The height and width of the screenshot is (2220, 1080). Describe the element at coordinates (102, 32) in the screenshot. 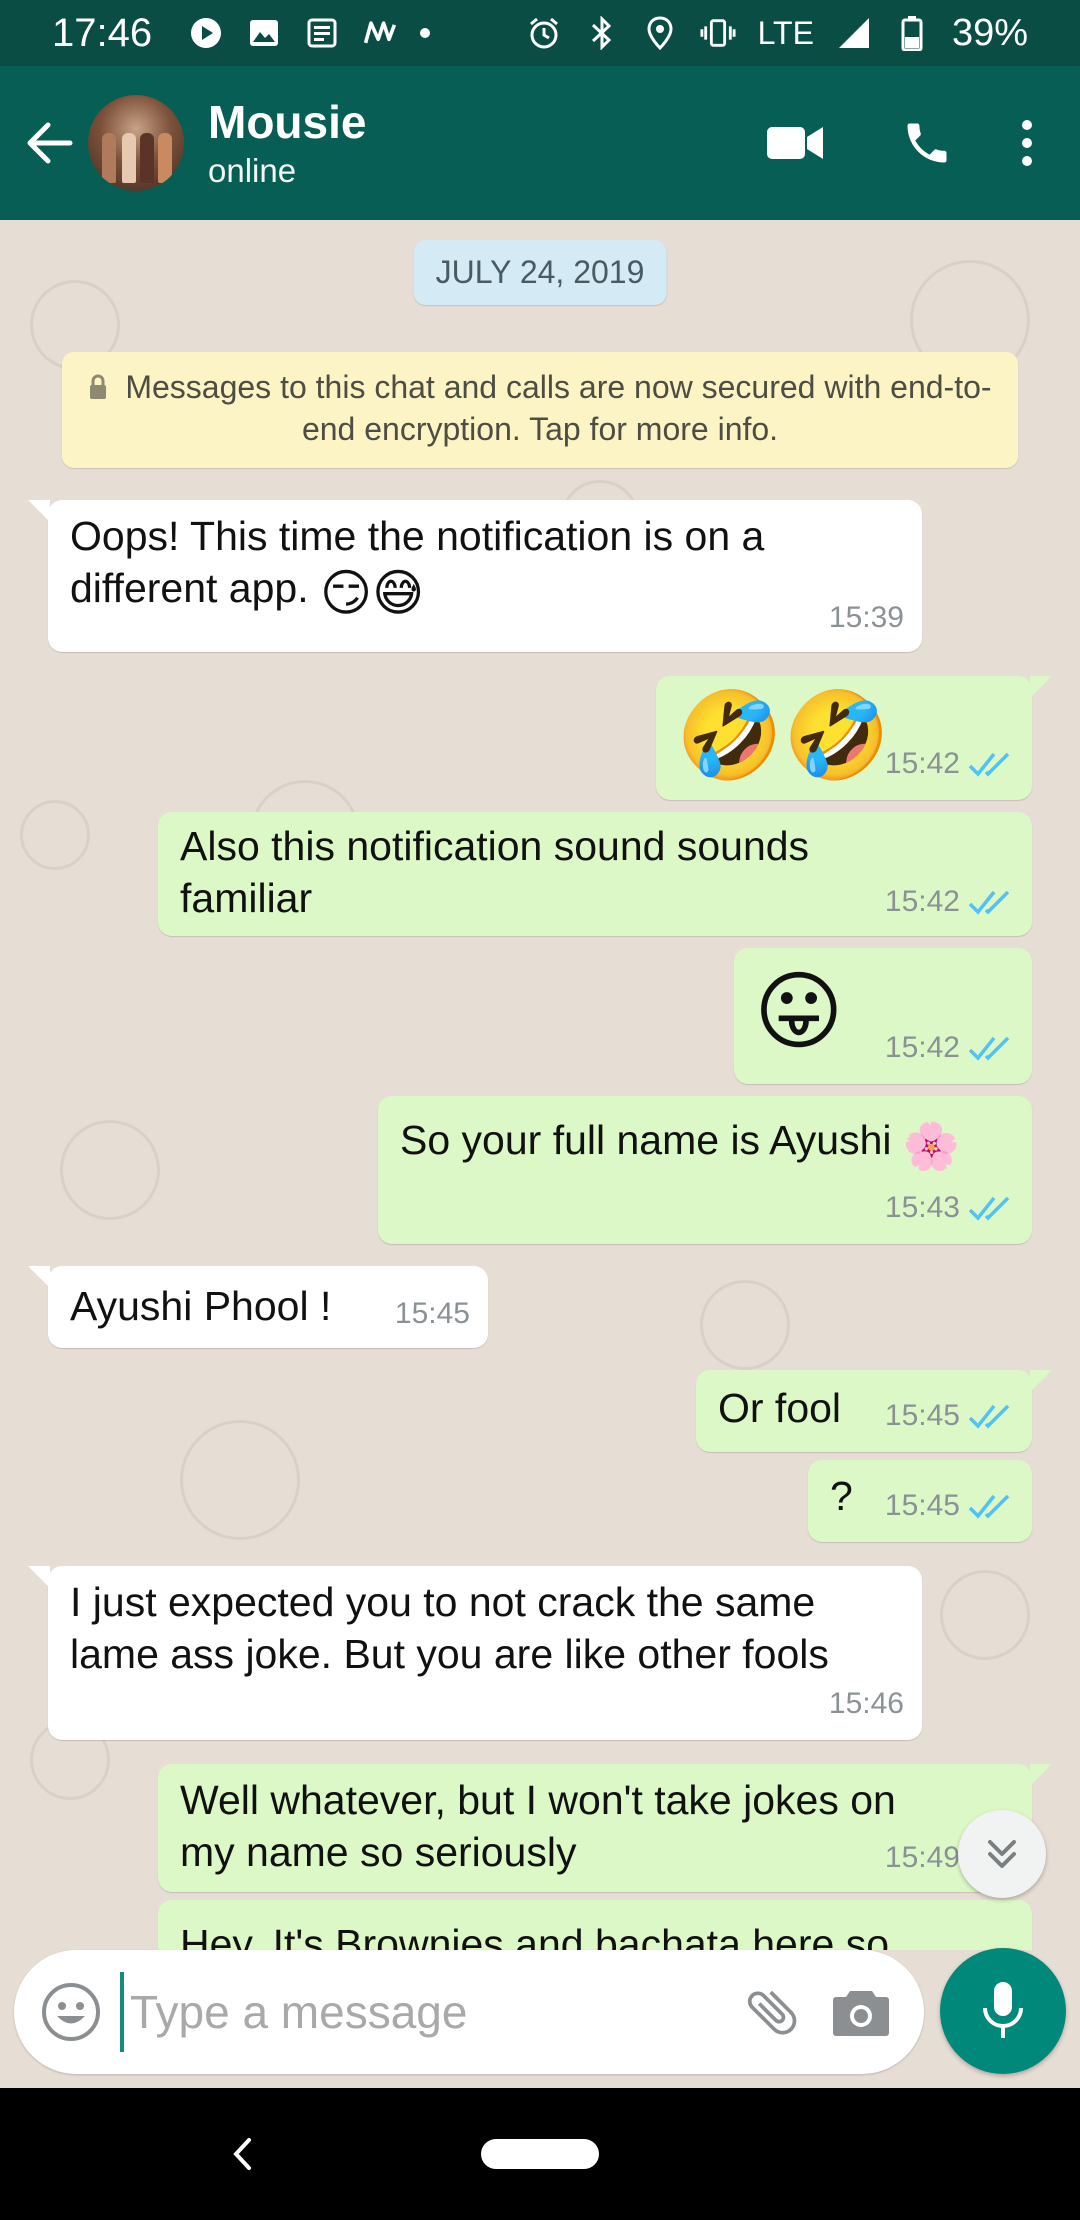

I see `status-time: 17:46` at that location.